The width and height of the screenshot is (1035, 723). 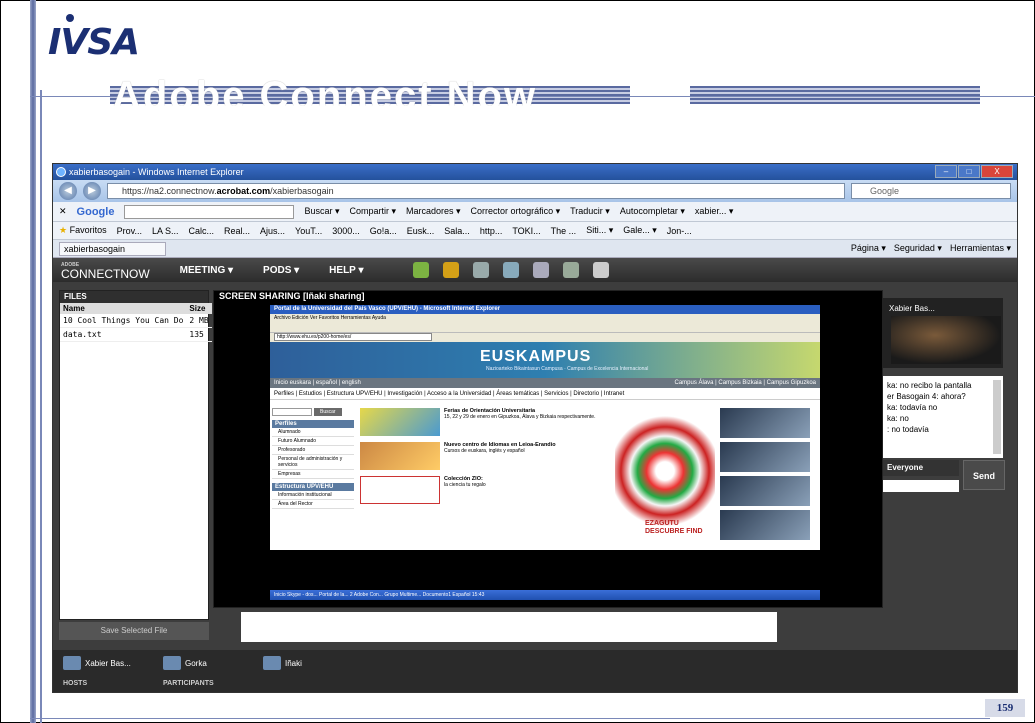 I want to click on note-pod, so click(x=509, y=627).